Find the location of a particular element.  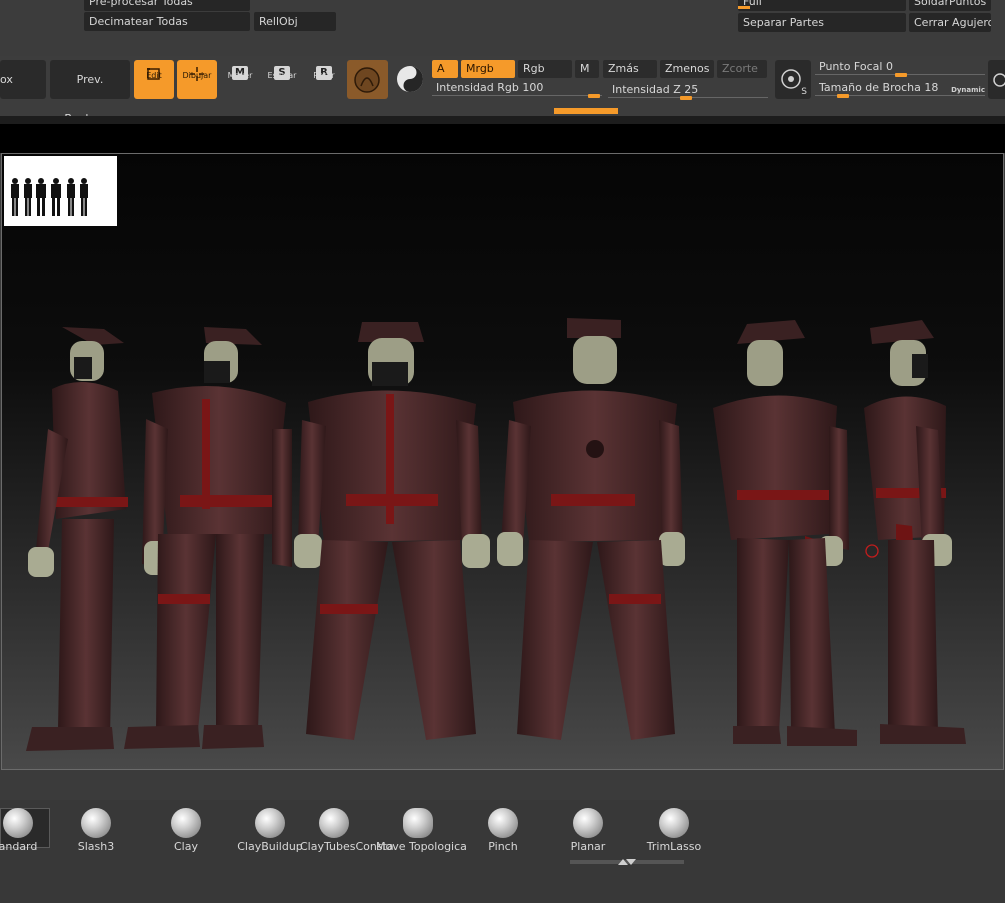

brush-standard: andard is located at coordinates (25, 831).